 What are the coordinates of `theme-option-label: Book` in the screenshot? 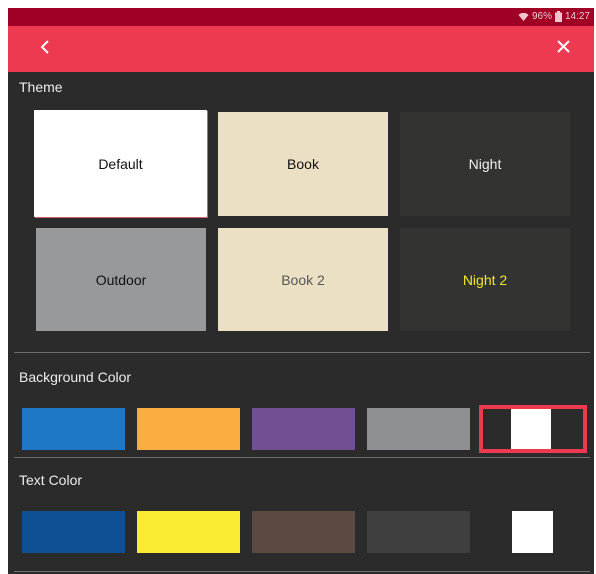 It's located at (303, 164).